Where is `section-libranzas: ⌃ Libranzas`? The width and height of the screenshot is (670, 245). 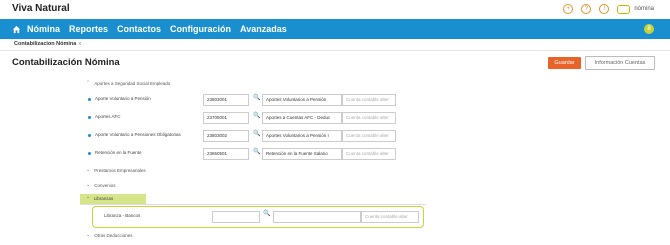
section-libranzas: ⌃ Libranzas is located at coordinates (113, 199).